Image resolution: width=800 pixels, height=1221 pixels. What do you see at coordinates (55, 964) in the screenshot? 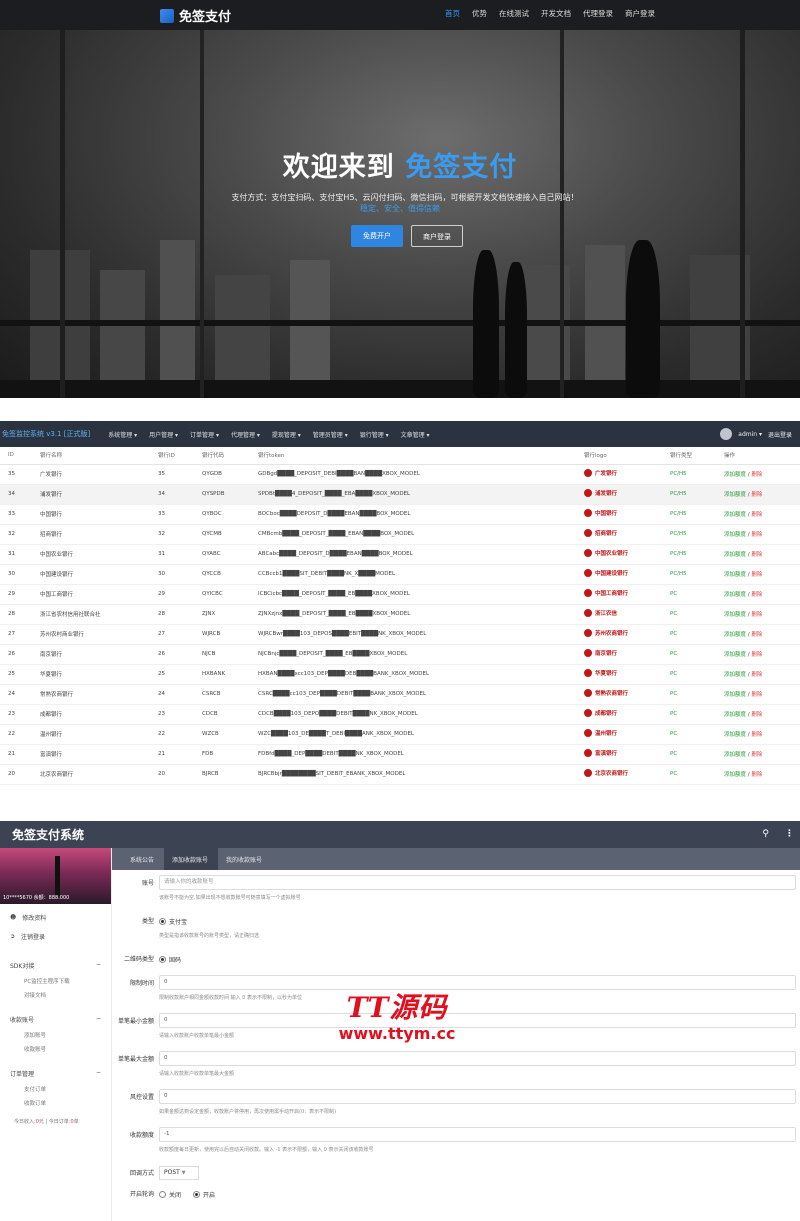
I see `sidebar-section-sdk: SDK对接 −` at bounding box center [55, 964].